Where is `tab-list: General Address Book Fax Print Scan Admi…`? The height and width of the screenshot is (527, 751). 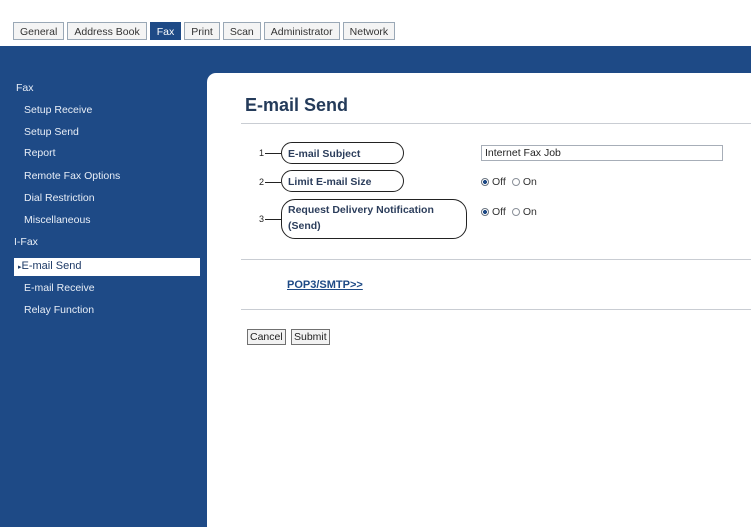 tab-list: General Address Book Fax Print Scan Admi… is located at coordinates (204, 31).